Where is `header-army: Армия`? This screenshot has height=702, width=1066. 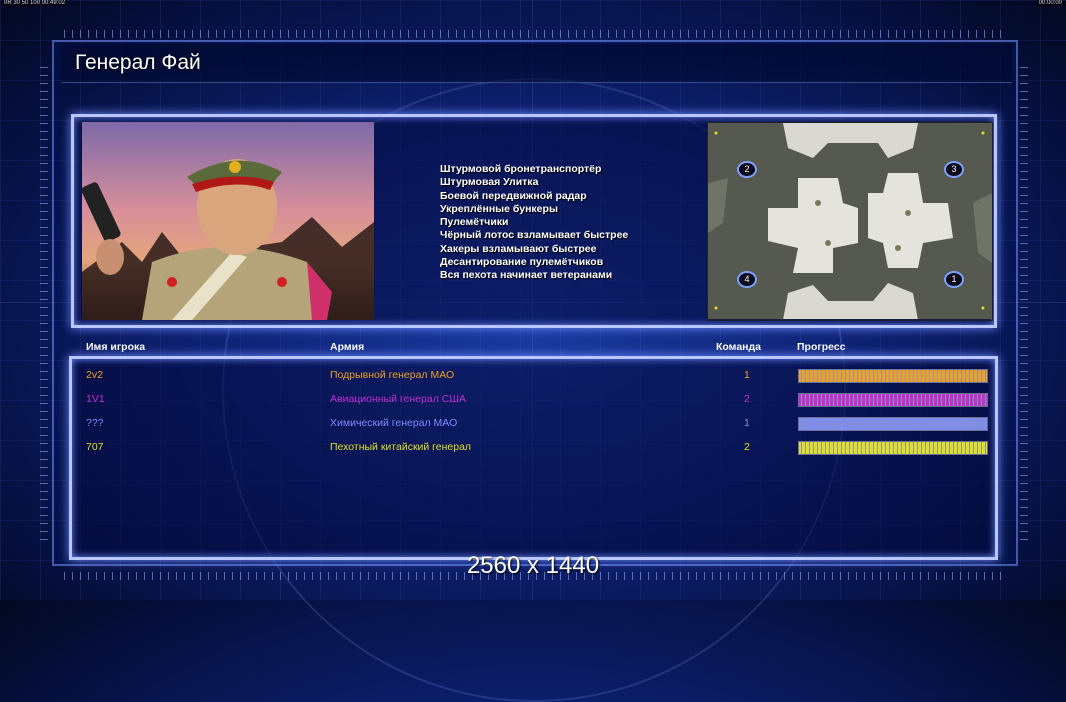
header-army: Армия is located at coordinates (347, 347).